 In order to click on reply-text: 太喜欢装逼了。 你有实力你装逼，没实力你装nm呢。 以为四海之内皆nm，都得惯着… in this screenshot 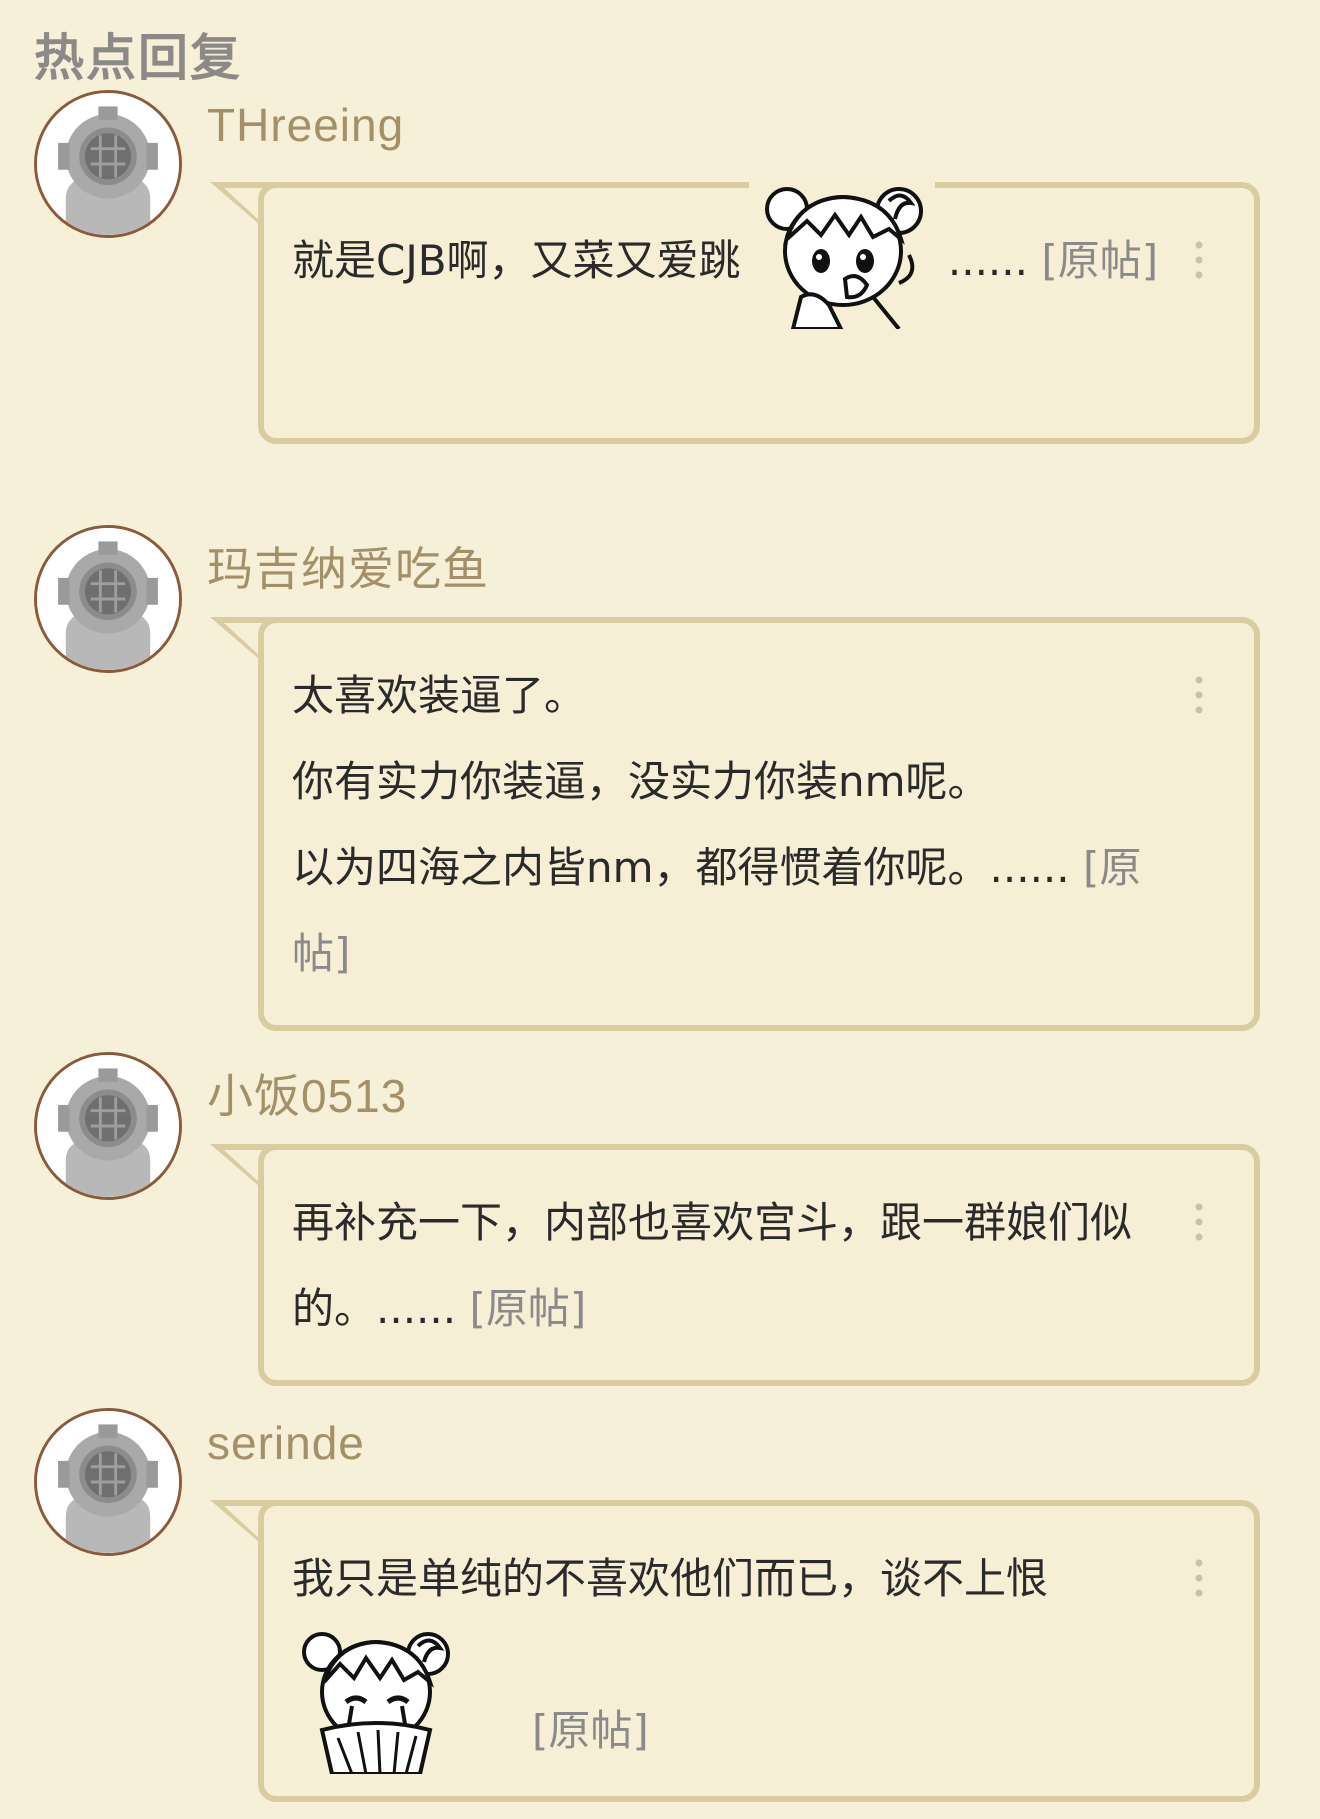, I will do `click(728, 825)`.